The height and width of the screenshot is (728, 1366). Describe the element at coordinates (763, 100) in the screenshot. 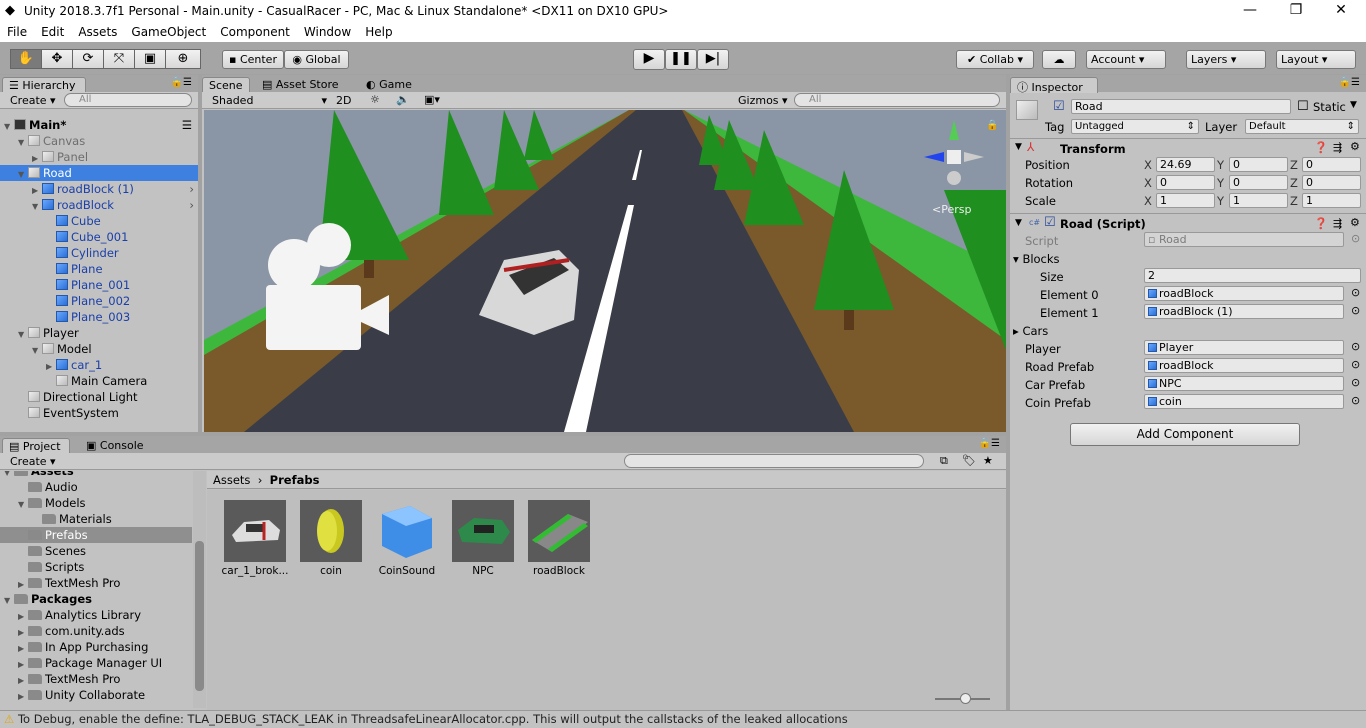

I see `gizmos-dropdown: Gizmos ▾` at that location.